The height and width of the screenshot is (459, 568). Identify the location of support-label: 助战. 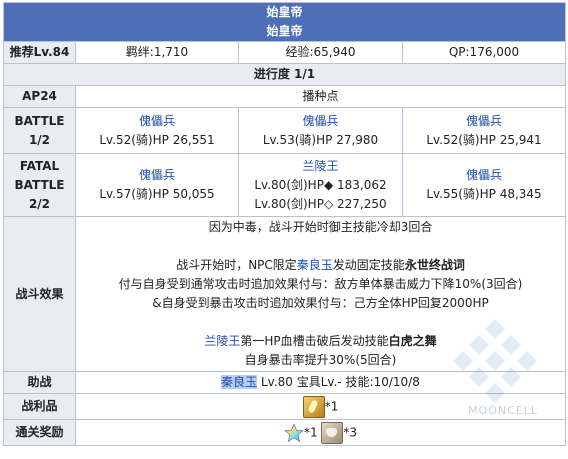
(39, 382).